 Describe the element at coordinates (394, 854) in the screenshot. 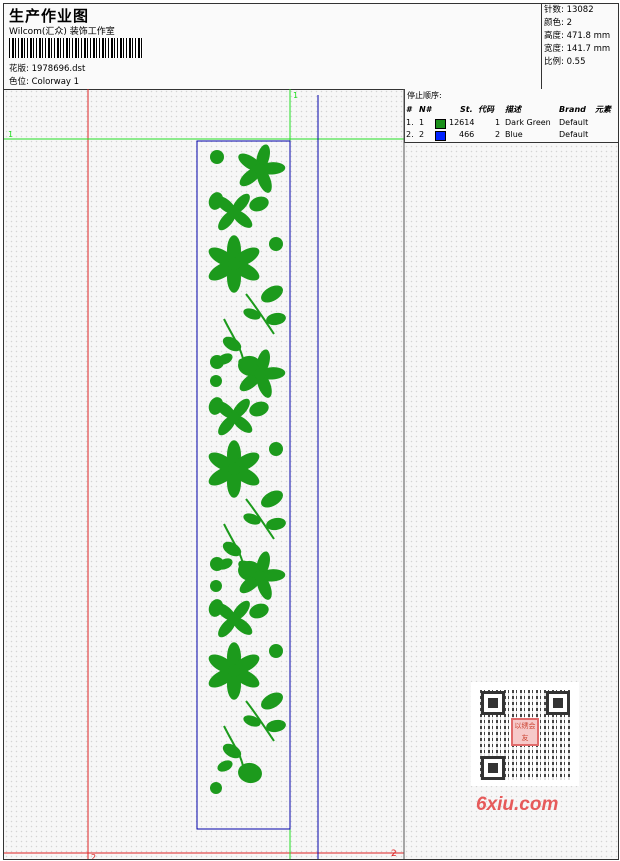

I see `guide-label-right: 2` at that location.